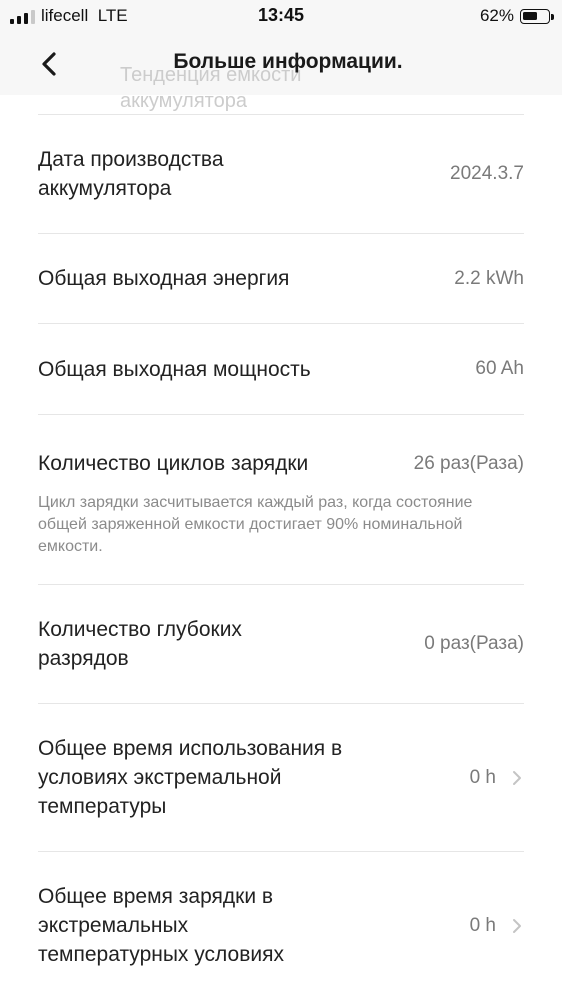  I want to click on battery-tip, so click(552, 17).